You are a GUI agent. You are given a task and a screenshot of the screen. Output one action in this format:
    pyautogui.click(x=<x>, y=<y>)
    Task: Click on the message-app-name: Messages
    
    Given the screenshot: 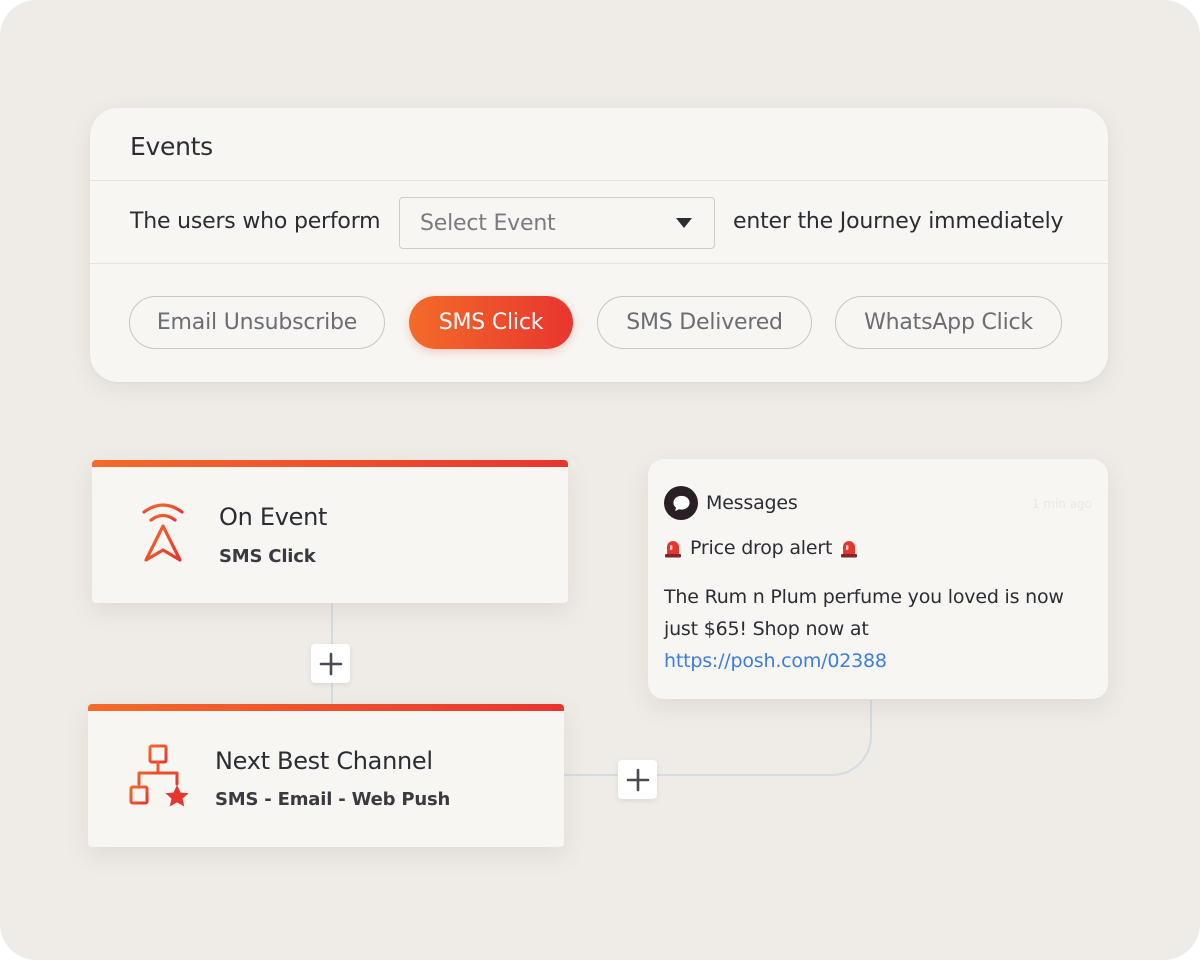 What is the action you would take?
    pyautogui.click(x=752, y=503)
    